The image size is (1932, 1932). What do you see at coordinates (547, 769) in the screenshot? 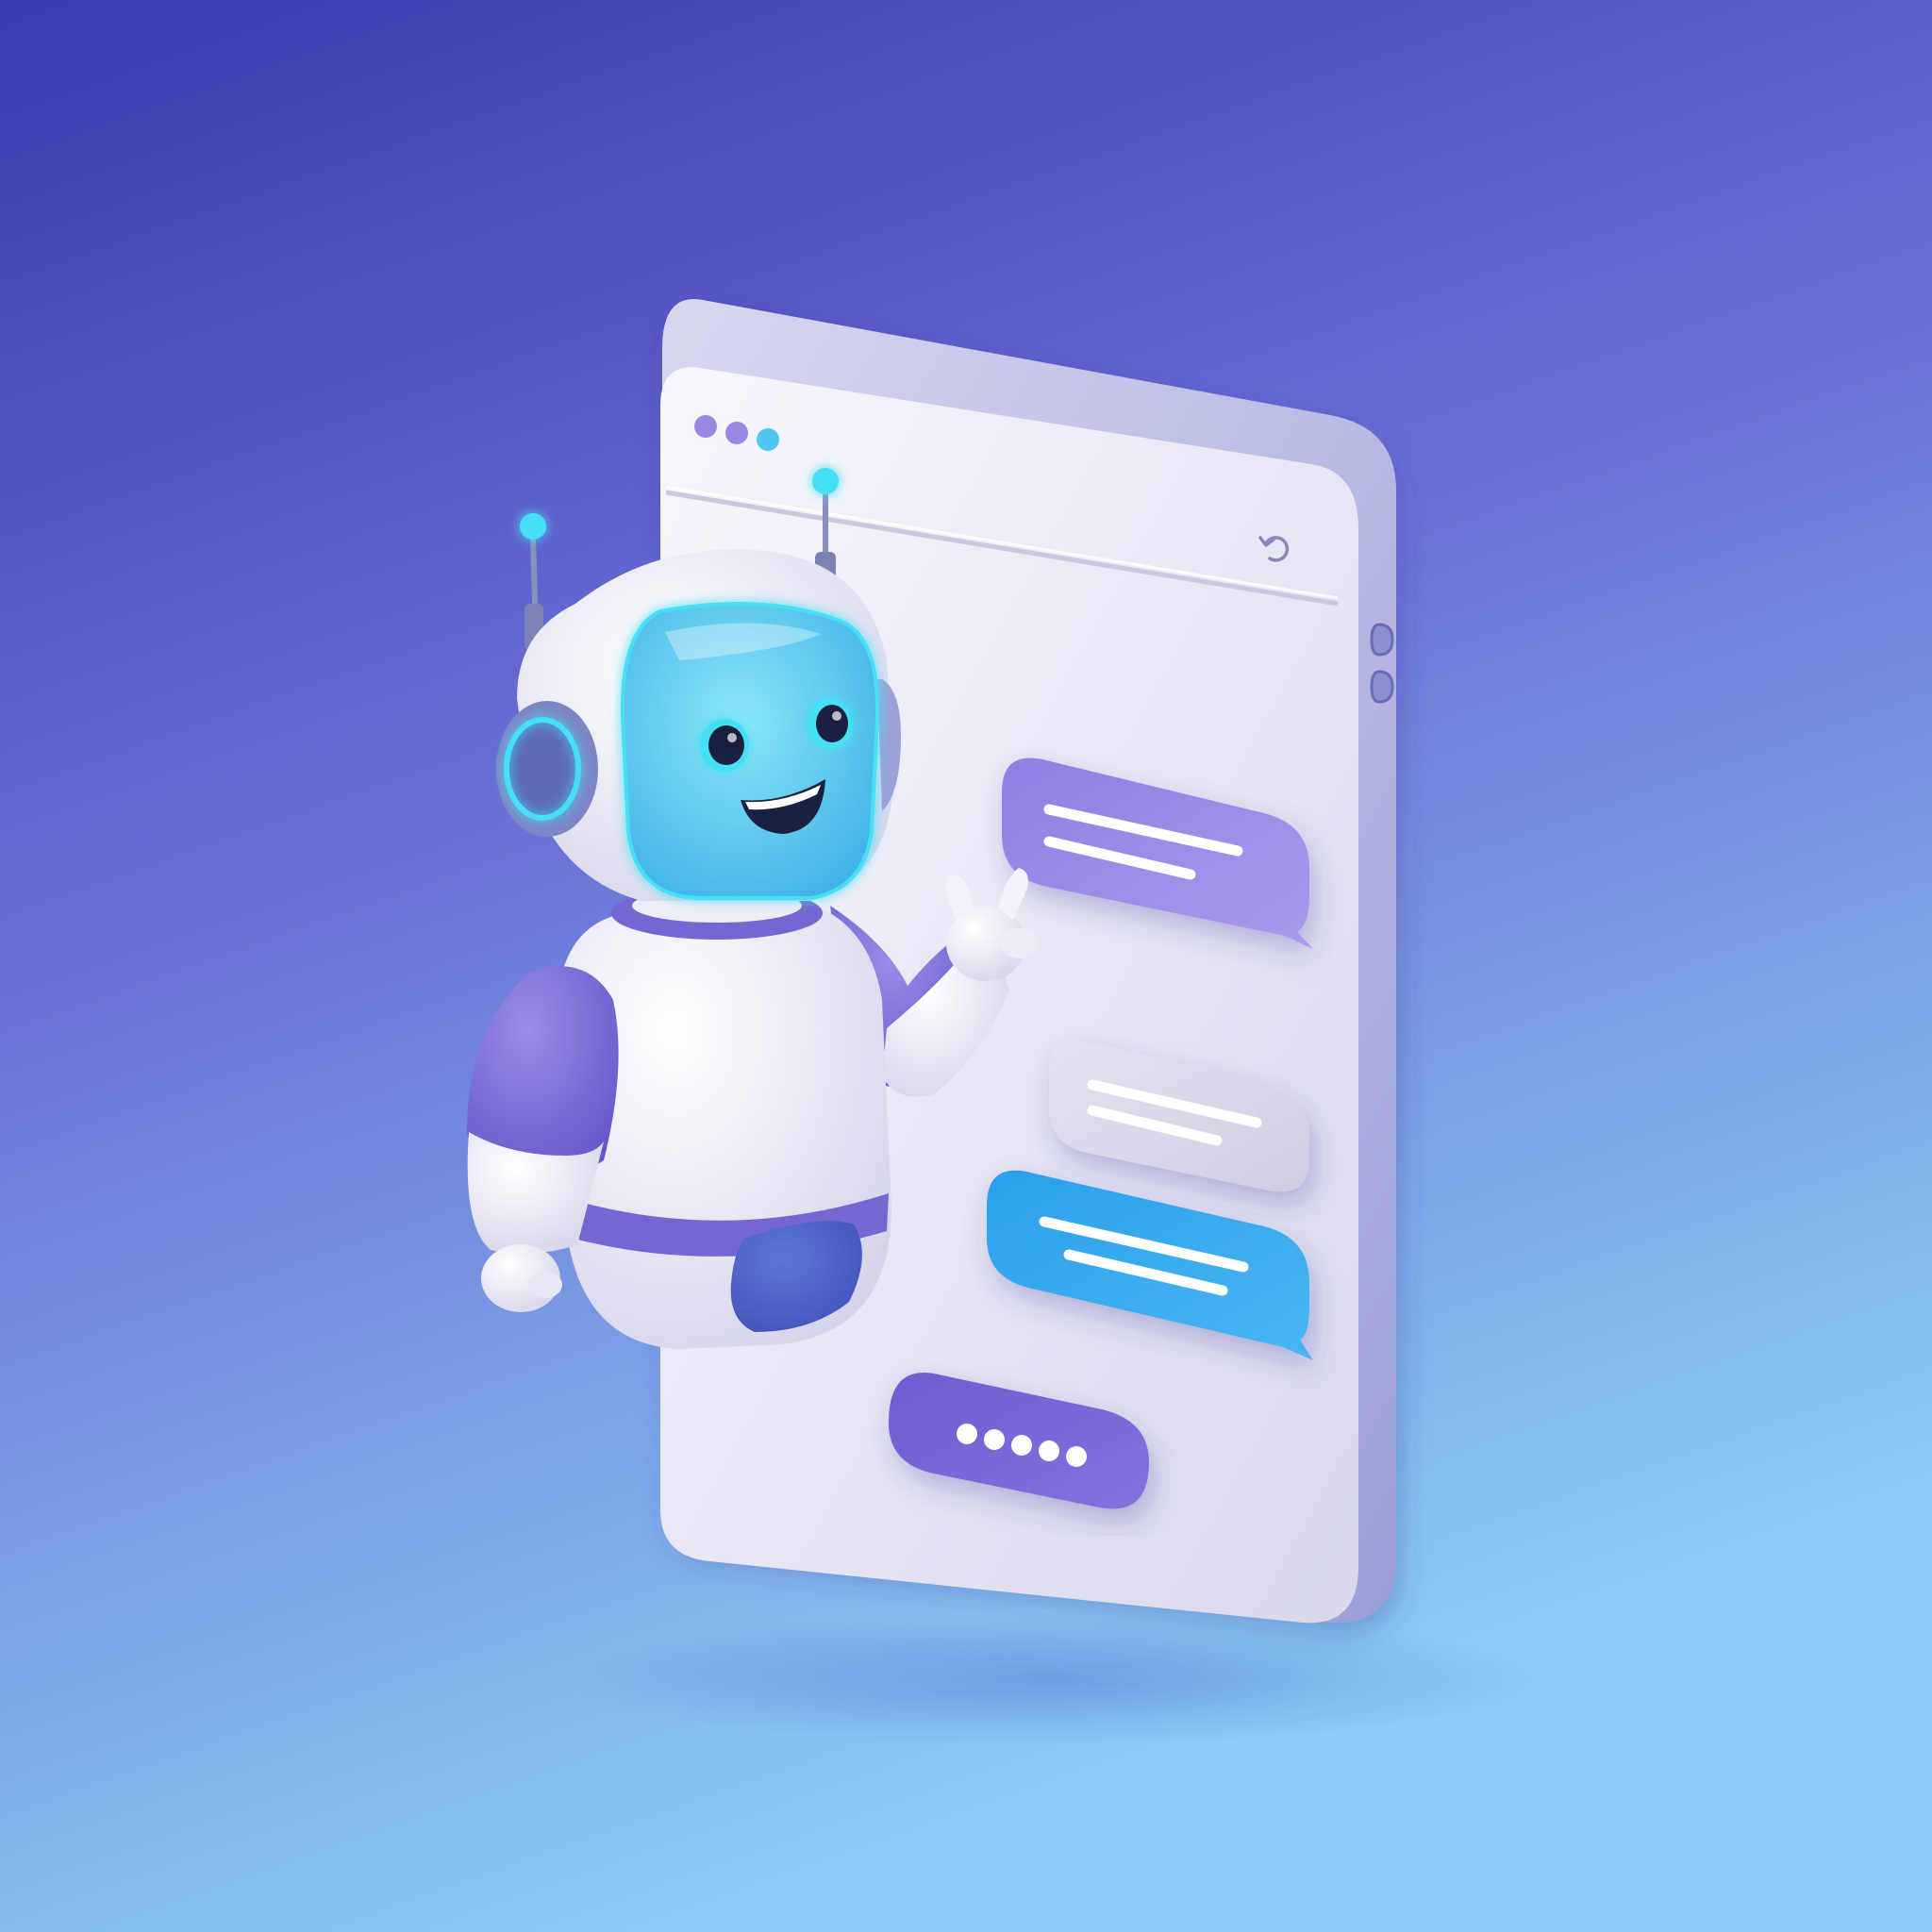
I see `robot-ear-left` at bounding box center [547, 769].